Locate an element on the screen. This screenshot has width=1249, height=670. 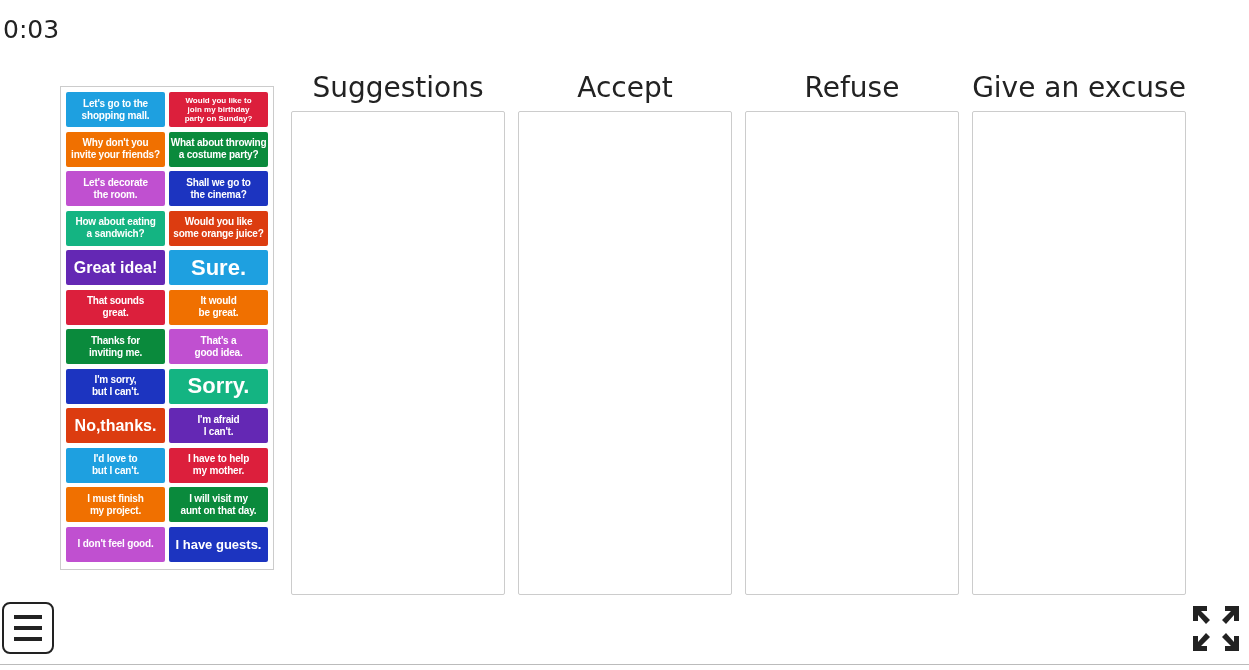
phrase-card: I will visit my aunt on that day. is located at coordinates (218, 504).